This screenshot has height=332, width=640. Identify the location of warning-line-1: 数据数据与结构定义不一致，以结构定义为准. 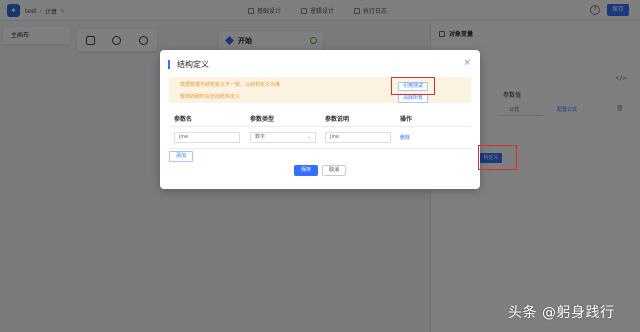
(230, 85).